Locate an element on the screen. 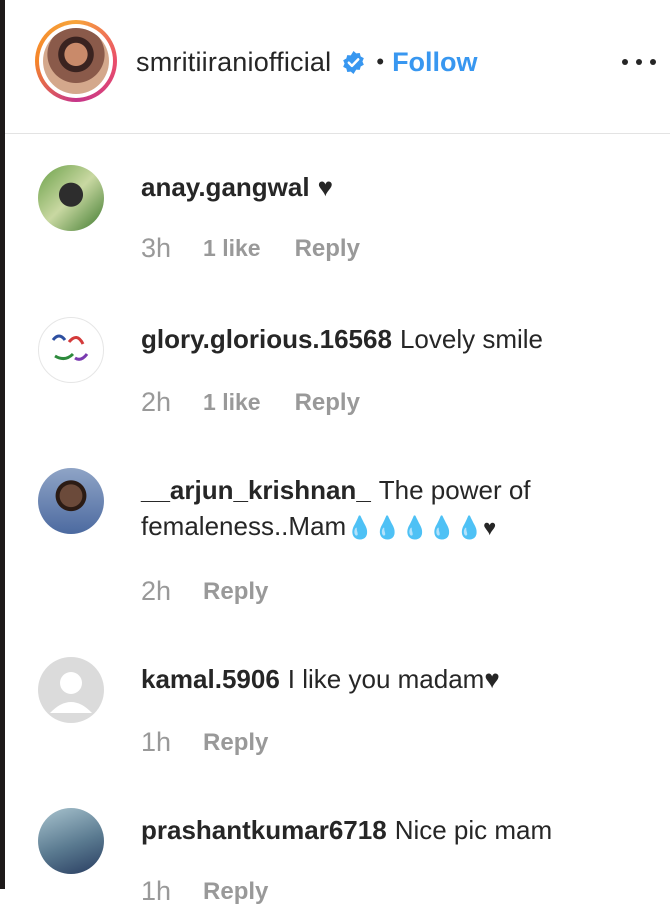 Image resolution: width=670 pixels, height=907 pixels. verified-badge-icon is located at coordinates (354, 62).